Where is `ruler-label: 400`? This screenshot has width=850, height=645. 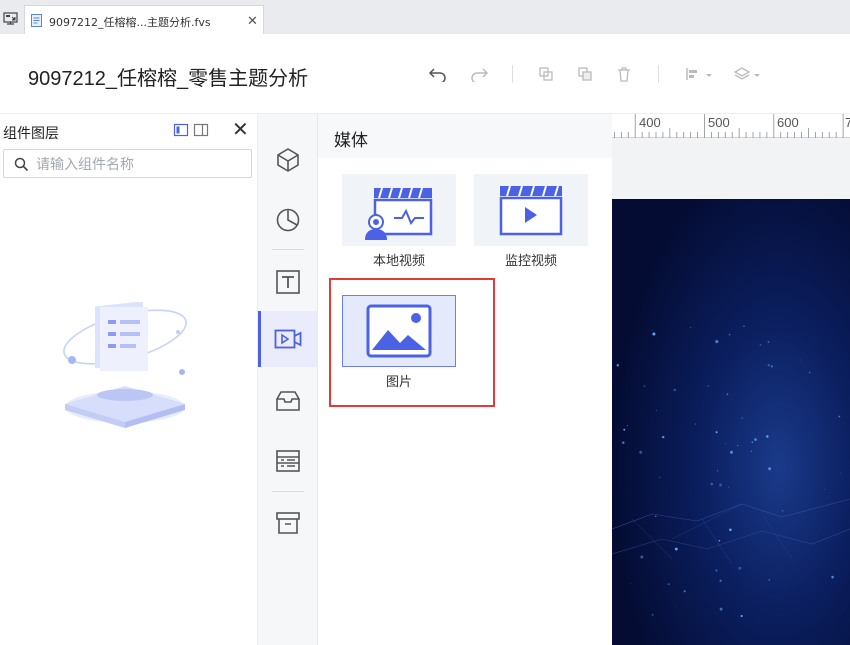
ruler-label: 400 is located at coordinates (650, 122).